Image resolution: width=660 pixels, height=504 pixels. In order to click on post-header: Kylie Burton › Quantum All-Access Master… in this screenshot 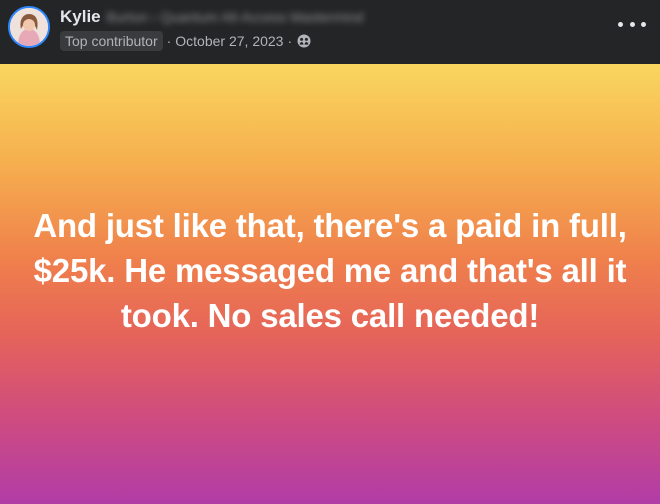, I will do `click(330, 32)`.